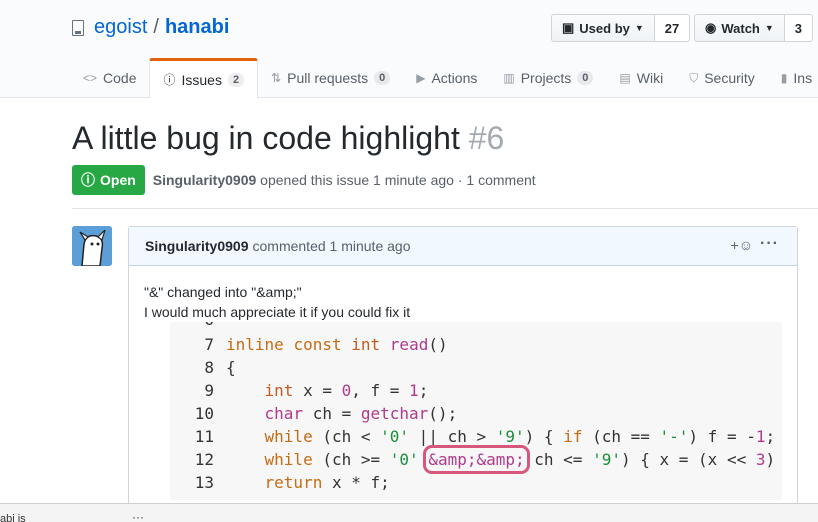 This screenshot has width=818, height=522. I want to click on code-text: int x = 0, f = 1;, so click(346, 390).